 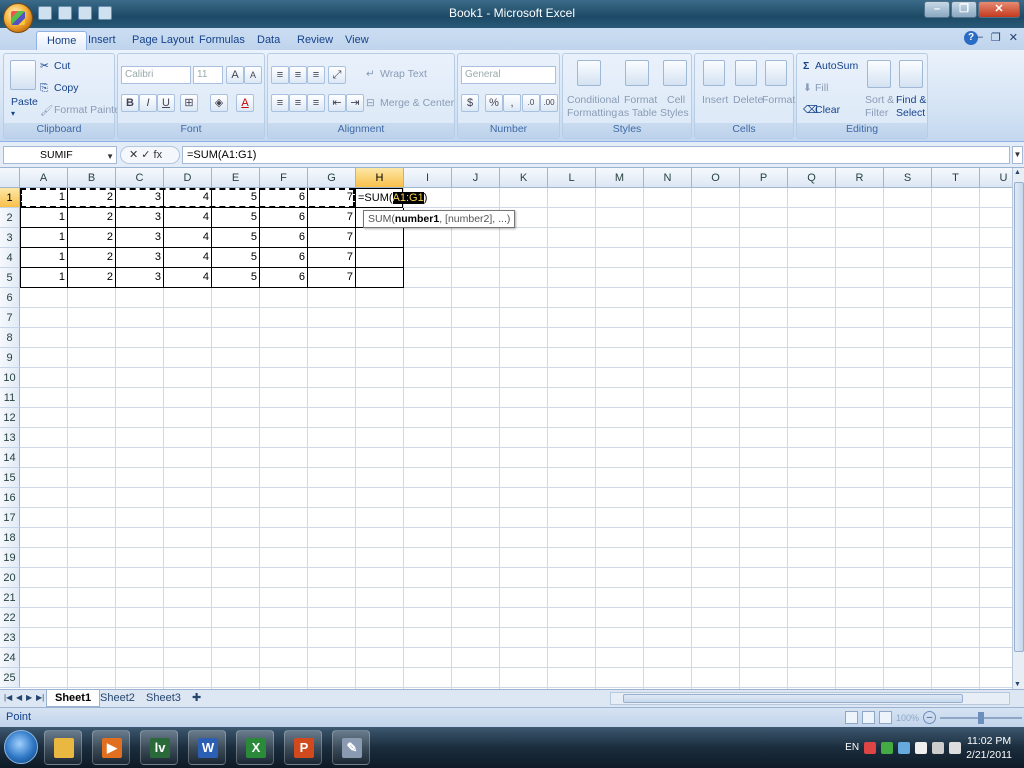 I want to click on increase-decimal-icon: .0, so click(x=531, y=103).